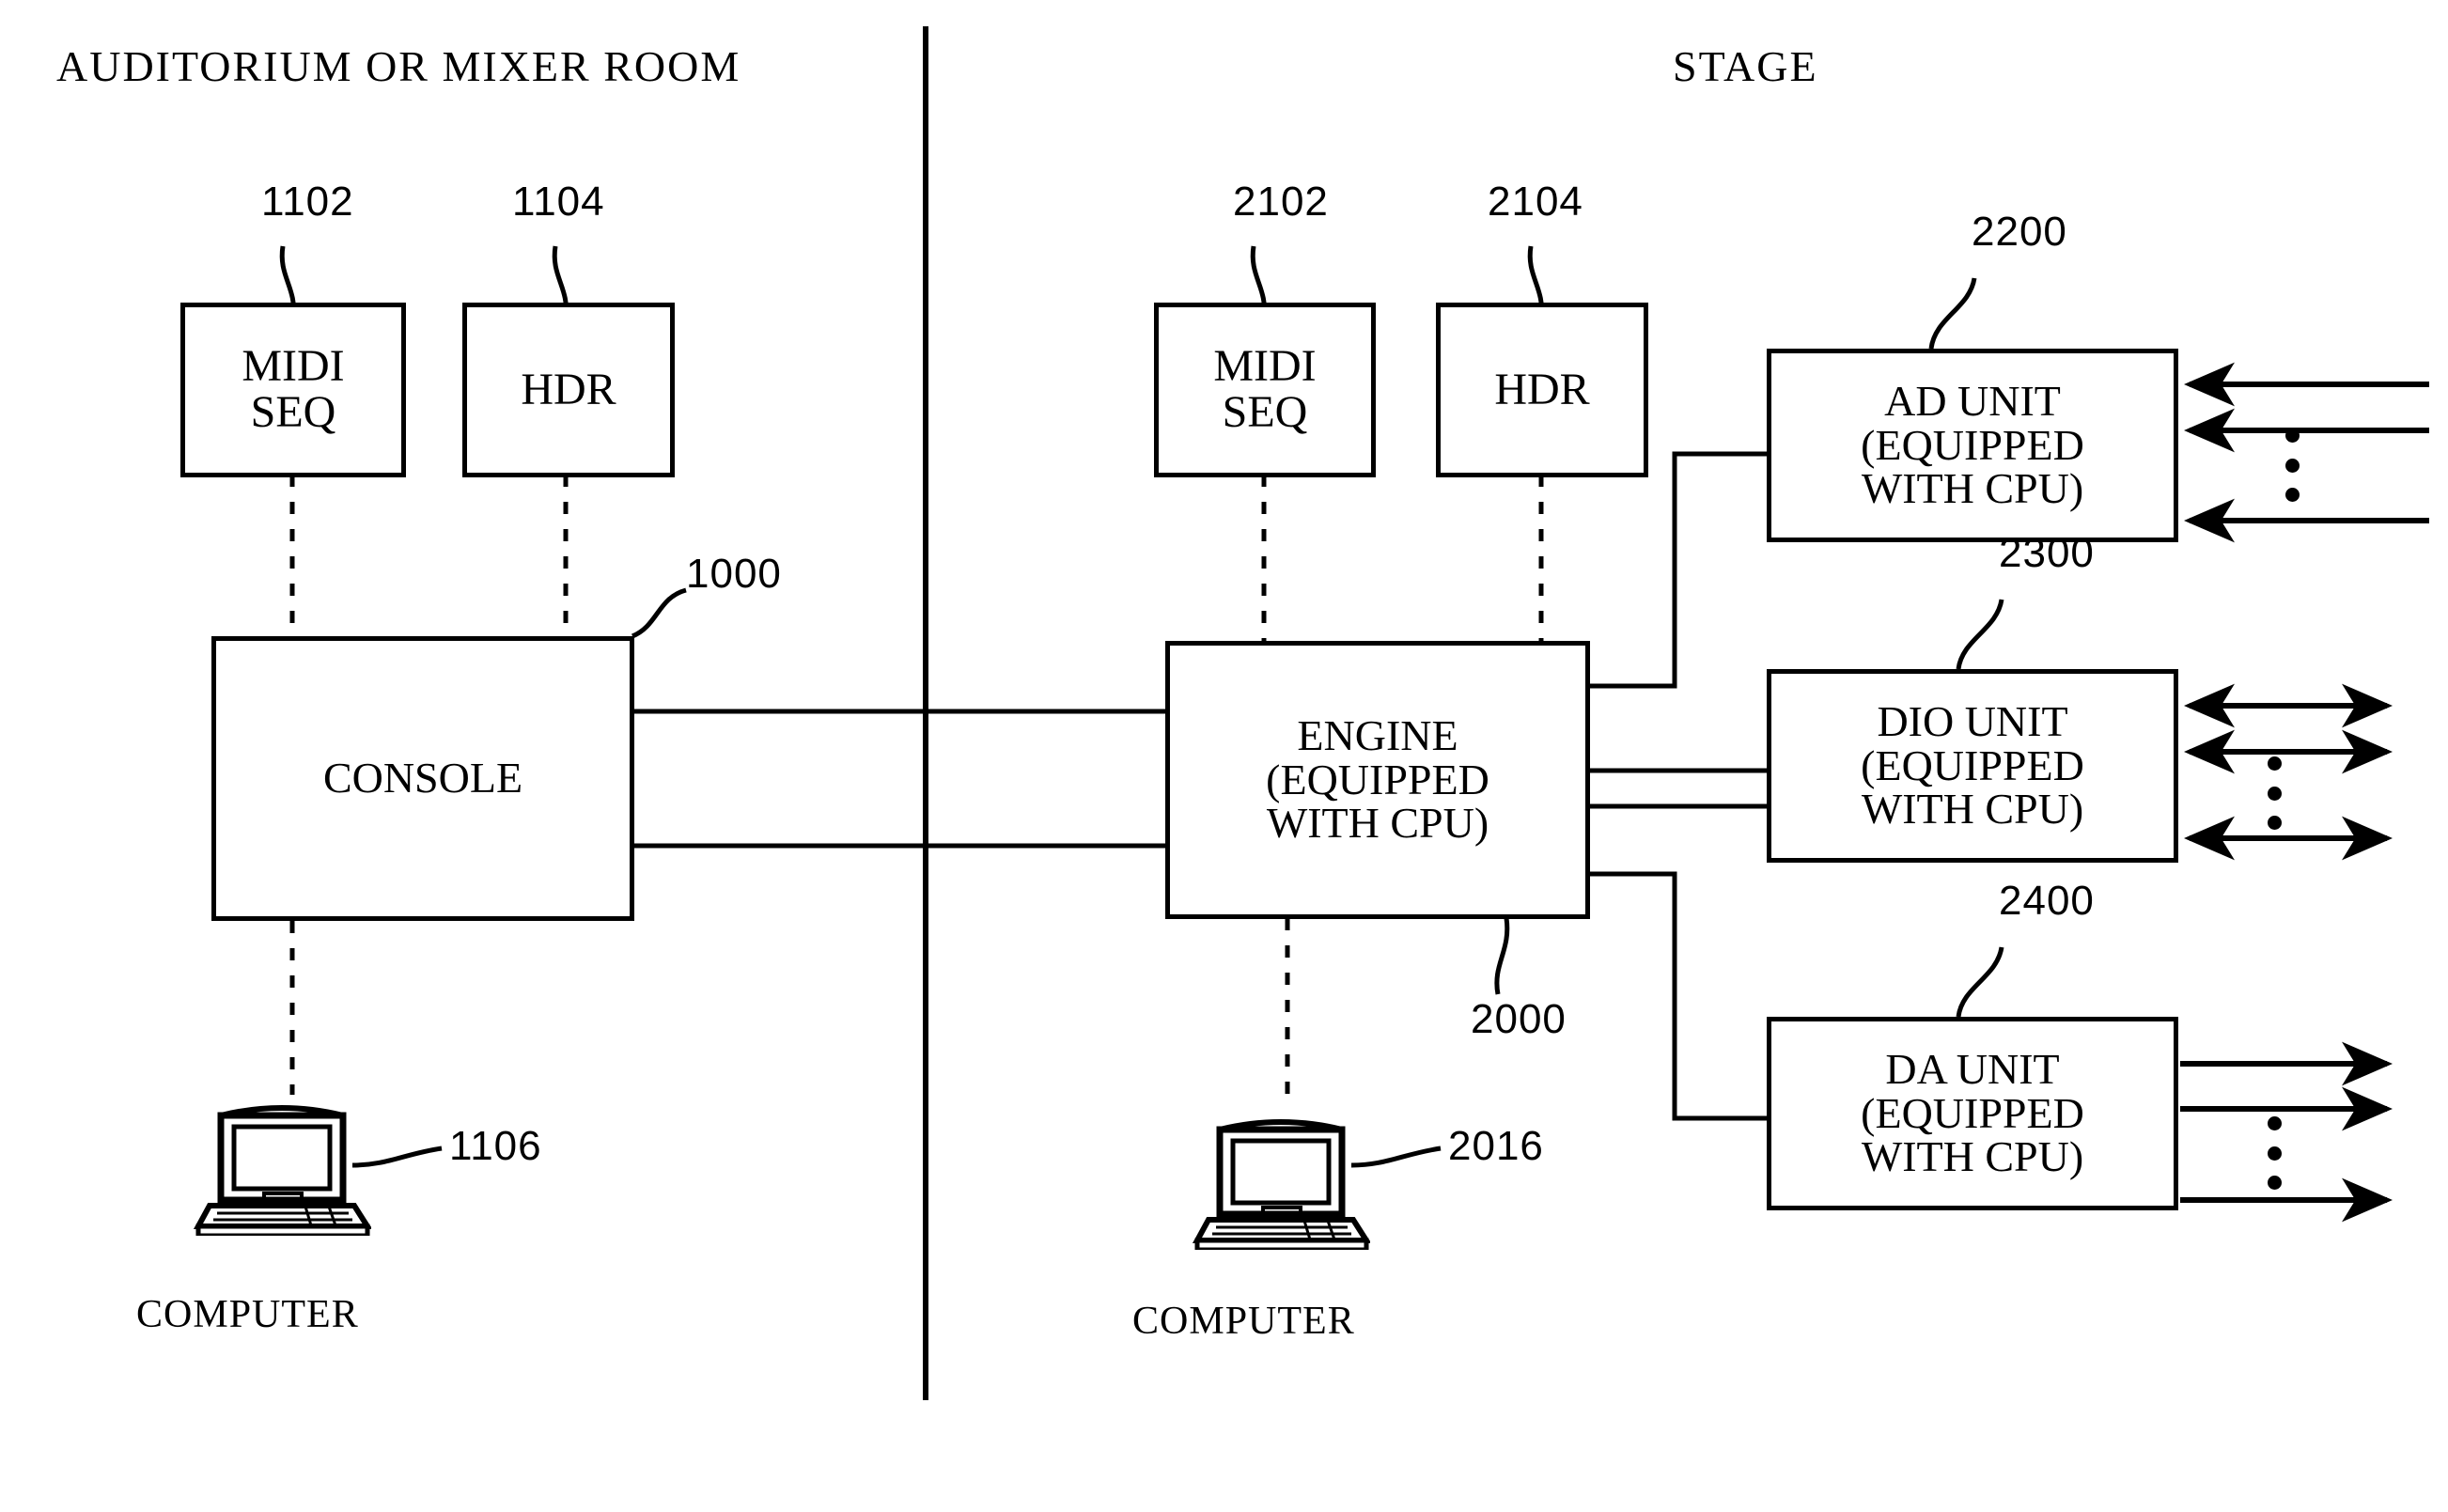  Describe the element at coordinates (1972, 488) in the screenshot. I see `box-ad-unit-line3: WITH CPU)` at that location.